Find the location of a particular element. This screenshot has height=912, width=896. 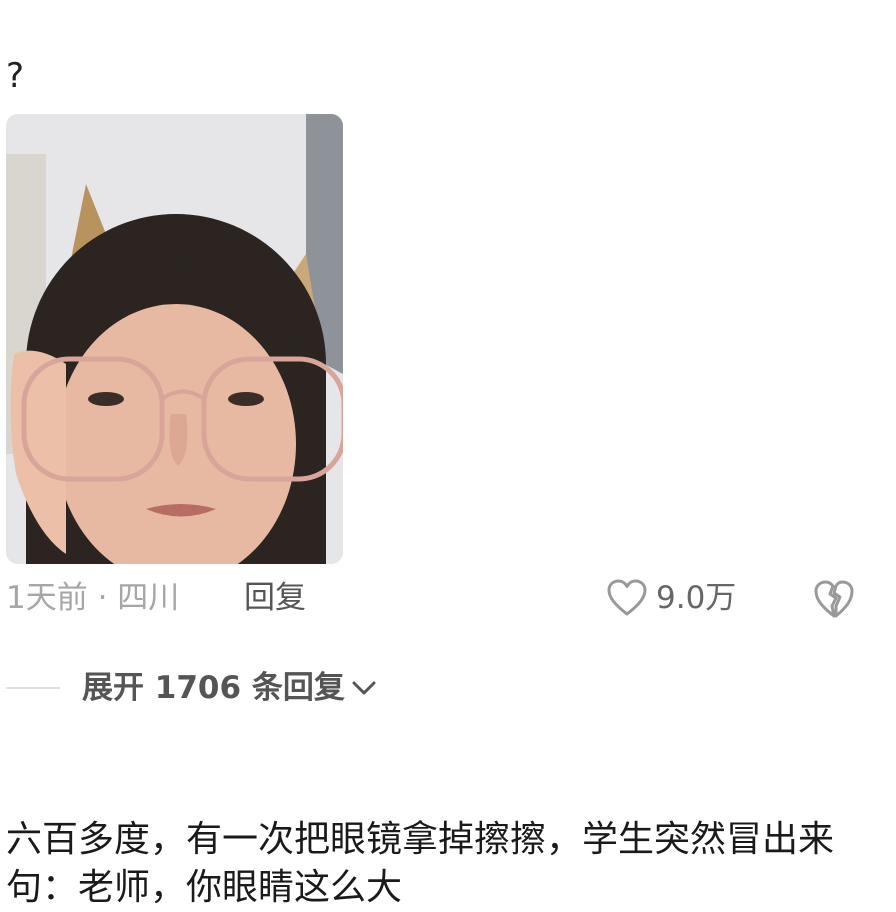

broken-heart-icon is located at coordinates (834, 599).